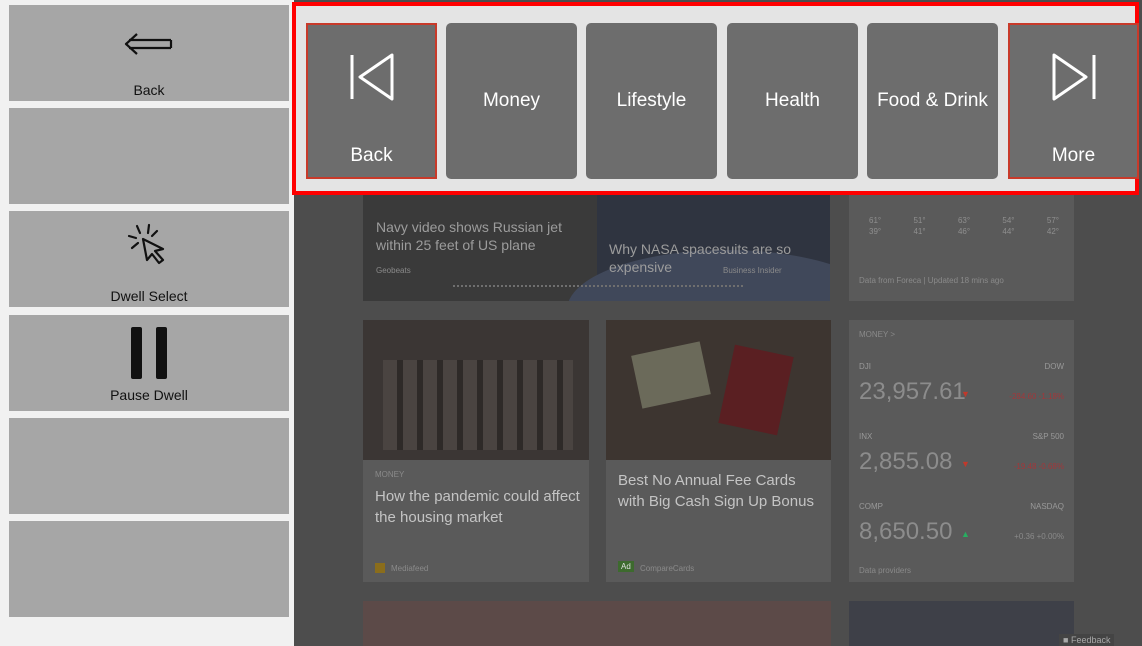  I want to click on category-back-label: Back, so click(371, 155).